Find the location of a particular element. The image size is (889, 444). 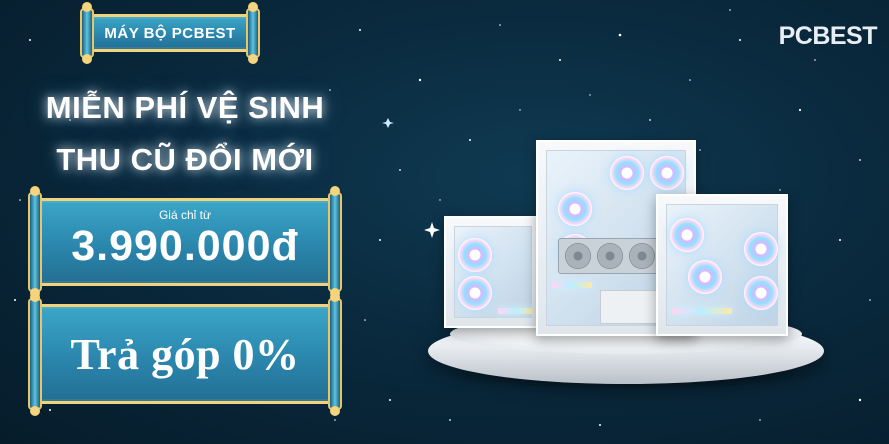

headline-line-1: MIỄN PHÍ VỆ SINH is located at coordinates (185, 107).